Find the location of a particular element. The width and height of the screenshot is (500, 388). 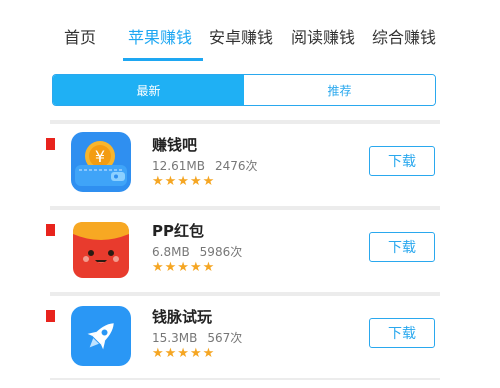

app-size: 6.8MB is located at coordinates (171, 252).